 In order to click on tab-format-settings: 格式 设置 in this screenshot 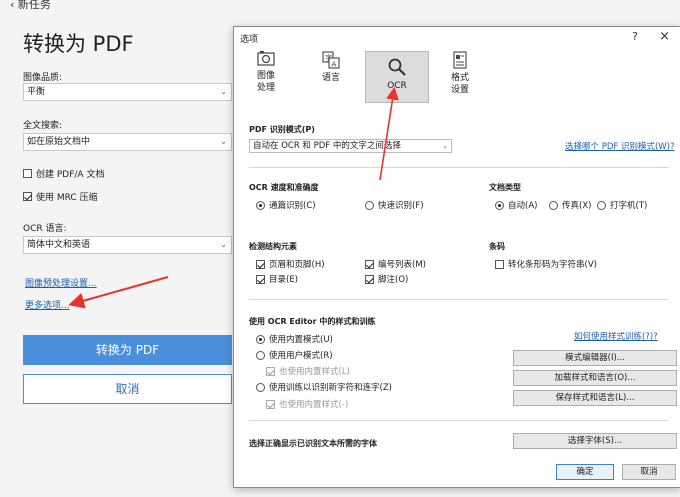, I will do `click(460, 73)`.